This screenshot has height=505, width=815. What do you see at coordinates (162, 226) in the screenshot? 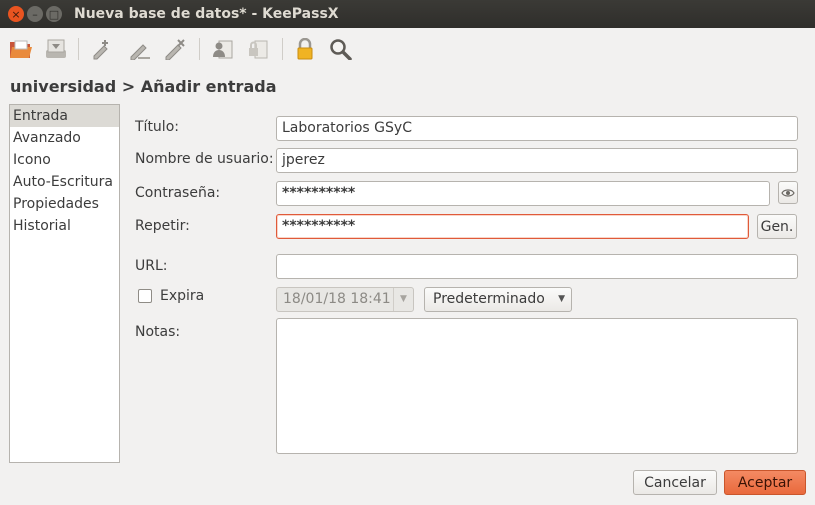
I see `repeat-label: Repetir:` at bounding box center [162, 226].